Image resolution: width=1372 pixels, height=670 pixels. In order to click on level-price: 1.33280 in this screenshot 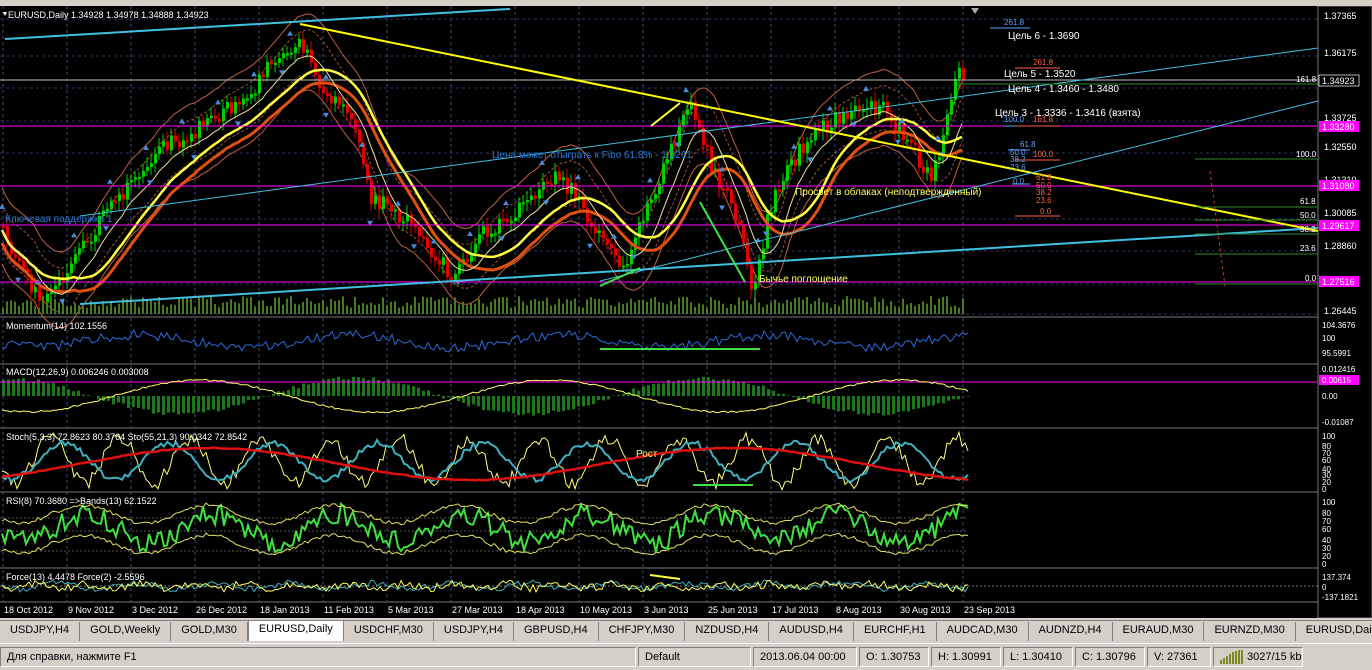, I will do `click(1338, 127)`.